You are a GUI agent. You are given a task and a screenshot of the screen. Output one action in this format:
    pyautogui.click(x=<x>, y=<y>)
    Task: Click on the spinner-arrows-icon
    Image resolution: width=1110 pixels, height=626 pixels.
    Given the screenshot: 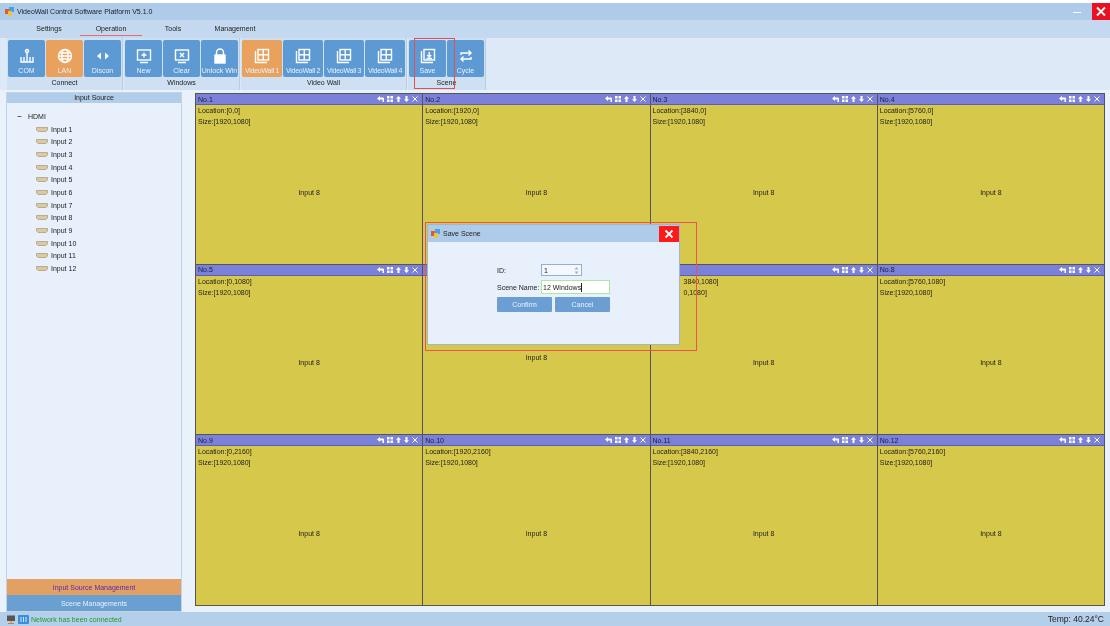 What is the action you would take?
    pyautogui.click(x=576, y=270)
    